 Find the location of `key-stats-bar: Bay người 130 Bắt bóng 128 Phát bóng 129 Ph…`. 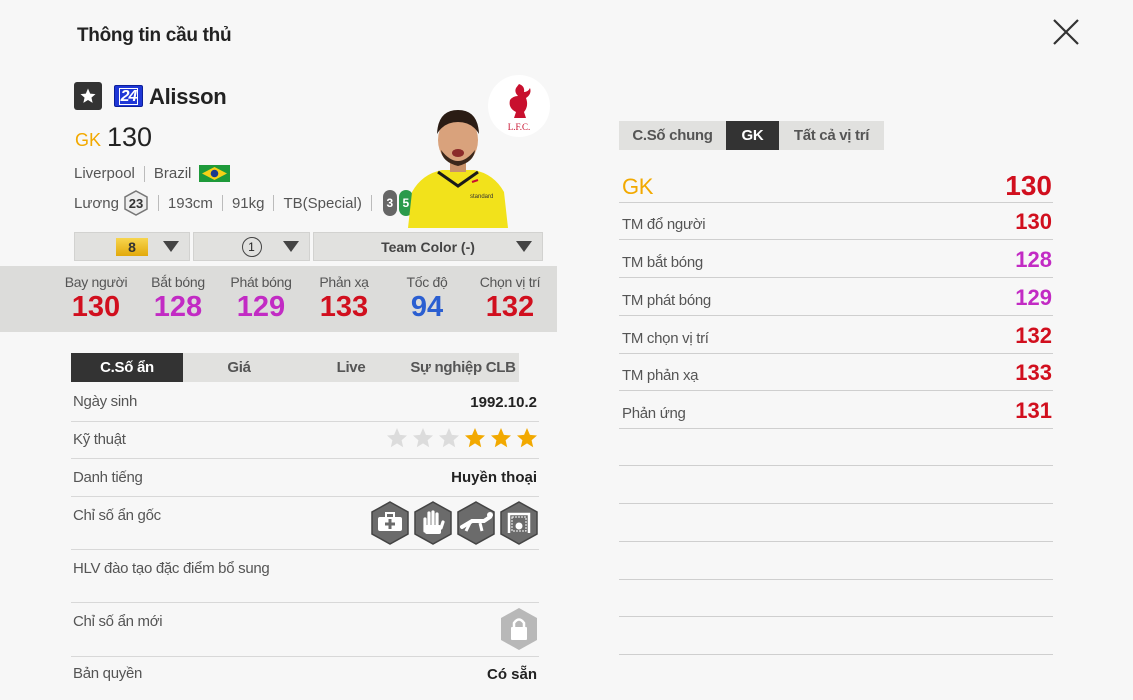

key-stats-bar: Bay người 130 Bắt bóng 128 Phát bóng 129 Ph… is located at coordinates (278, 299).